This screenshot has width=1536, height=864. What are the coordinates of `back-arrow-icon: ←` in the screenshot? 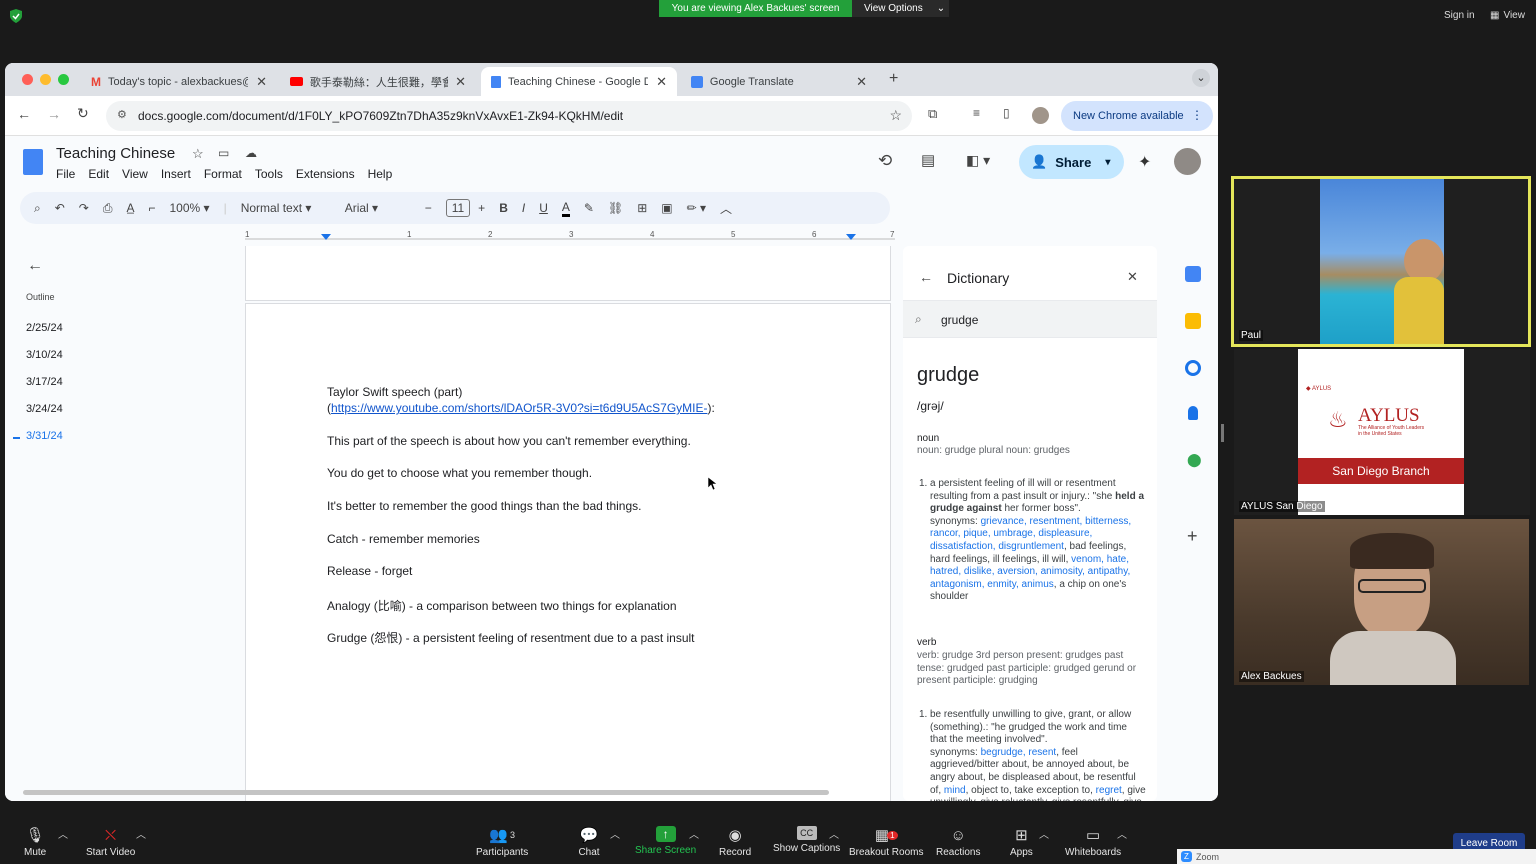 It's located at (24, 114).